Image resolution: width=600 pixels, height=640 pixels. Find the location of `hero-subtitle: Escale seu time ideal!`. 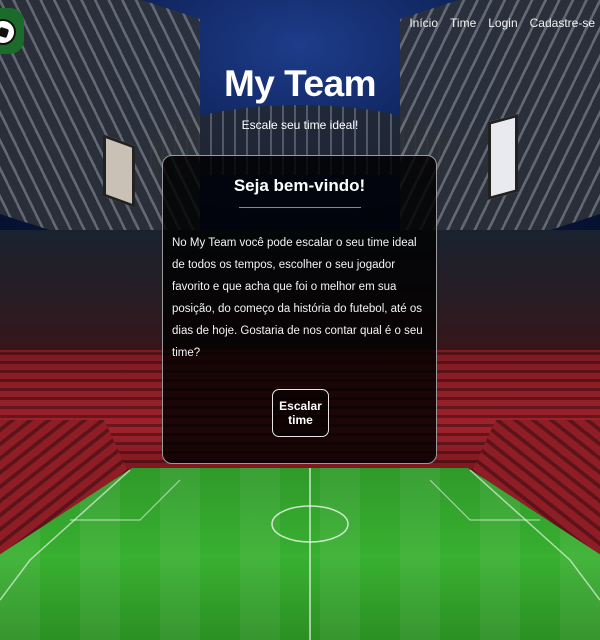

hero-subtitle: Escale seu time ideal! is located at coordinates (300, 125).